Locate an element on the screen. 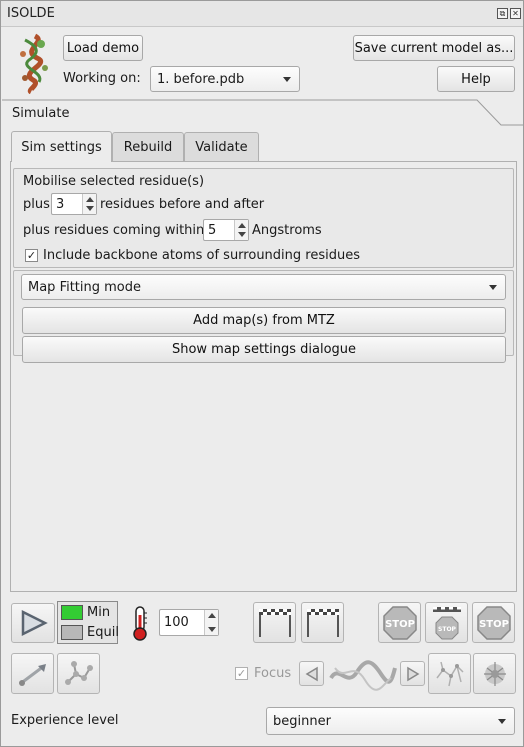 This screenshot has width=524, height=747. experience-level-value: beginner is located at coordinates (302, 721).